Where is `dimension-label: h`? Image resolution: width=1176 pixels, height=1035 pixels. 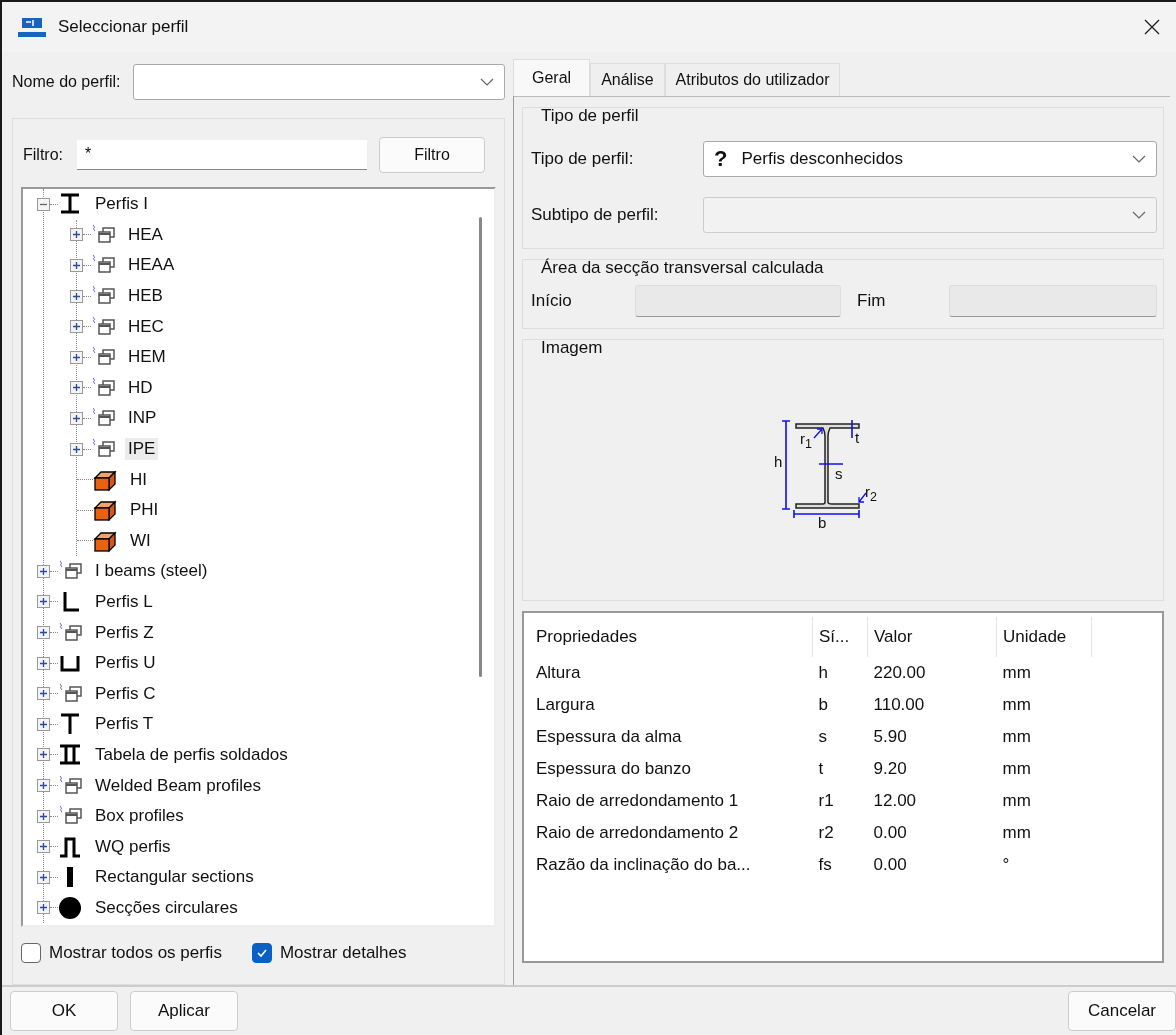
dimension-label: h is located at coordinates (778, 462).